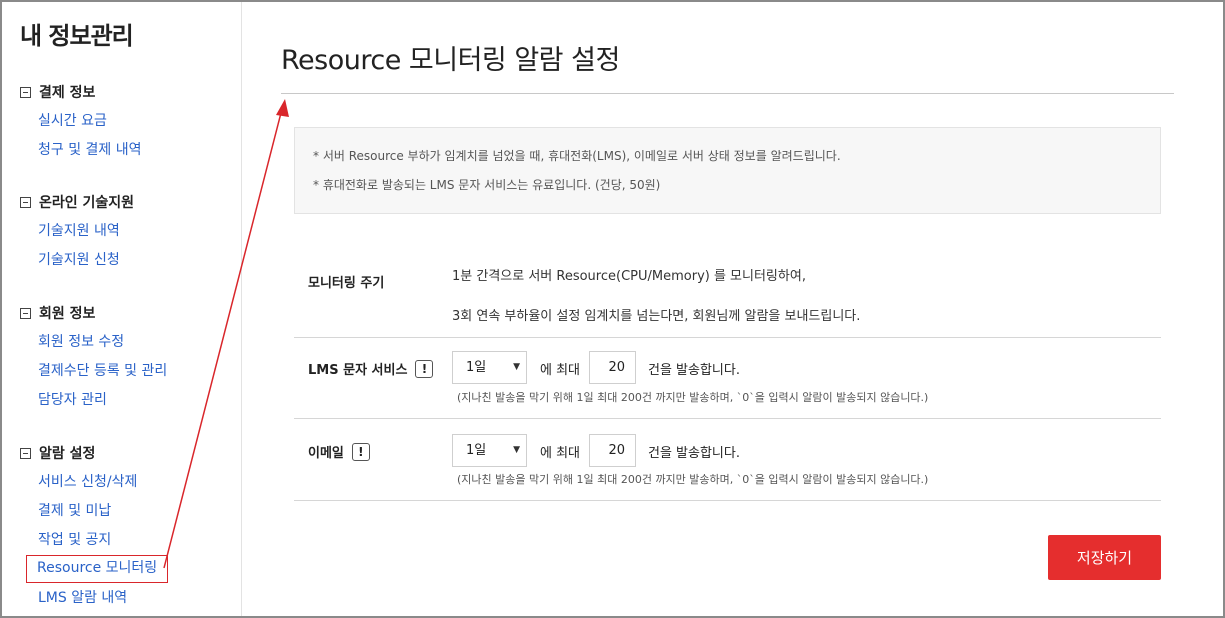  Describe the element at coordinates (560, 453) in the screenshot. I see `email-max-prefix: 에 최대` at that location.